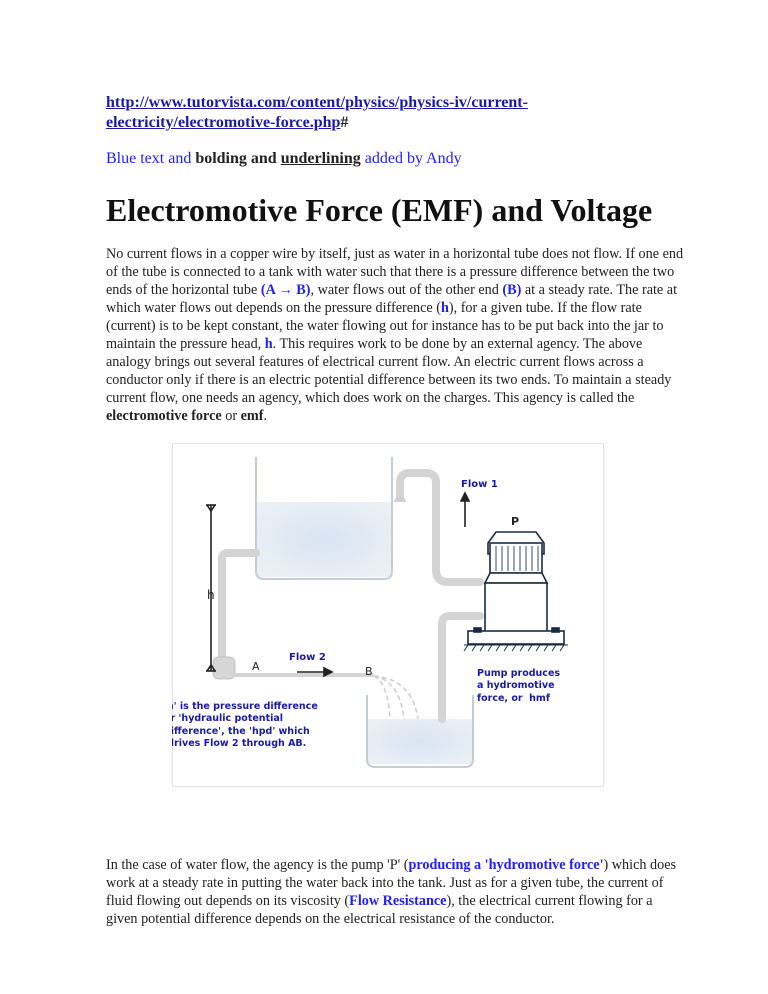 The image size is (768, 994). I want to click on pump-motor, so click(516, 558).